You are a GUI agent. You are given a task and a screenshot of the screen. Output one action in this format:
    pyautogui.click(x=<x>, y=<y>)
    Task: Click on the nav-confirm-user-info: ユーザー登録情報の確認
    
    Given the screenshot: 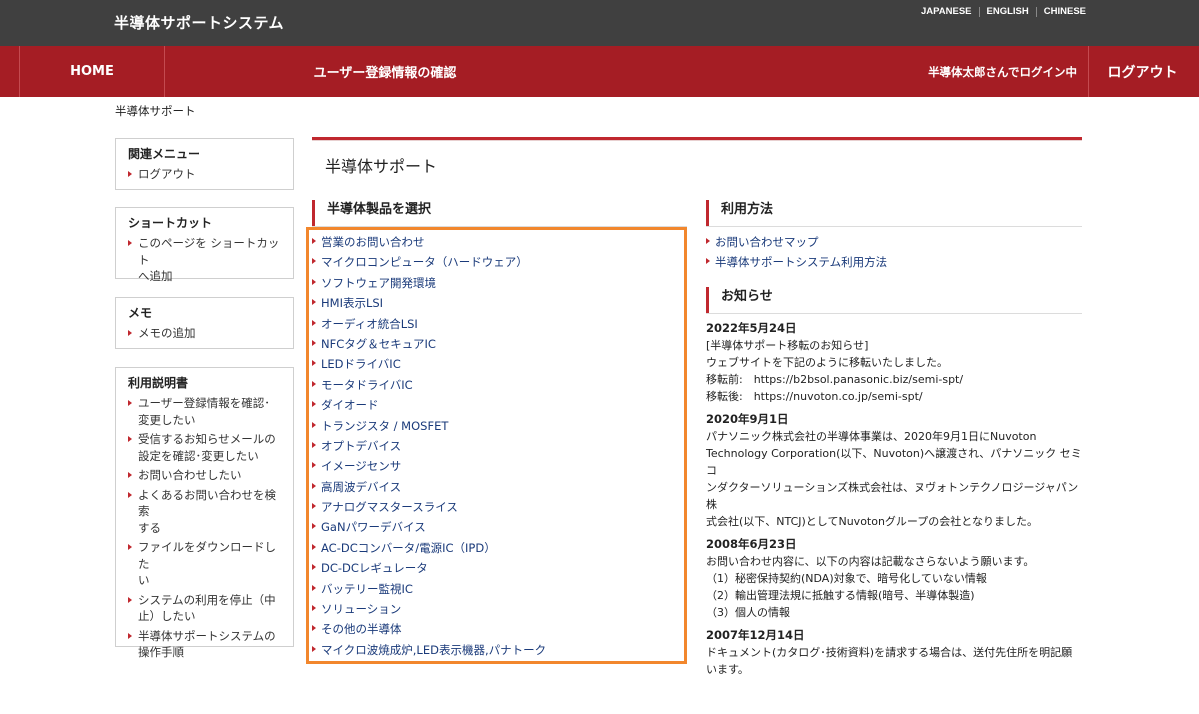 What is the action you would take?
    pyautogui.click(x=385, y=71)
    